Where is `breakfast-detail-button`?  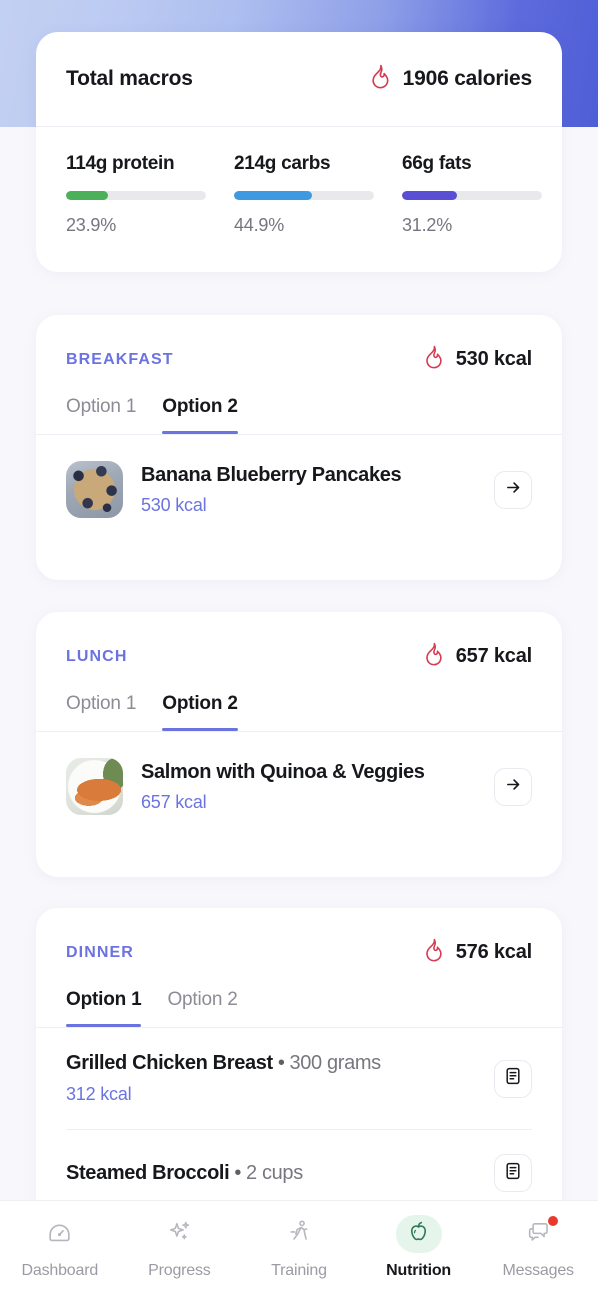
breakfast-detail-button is located at coordinates (513, 489).